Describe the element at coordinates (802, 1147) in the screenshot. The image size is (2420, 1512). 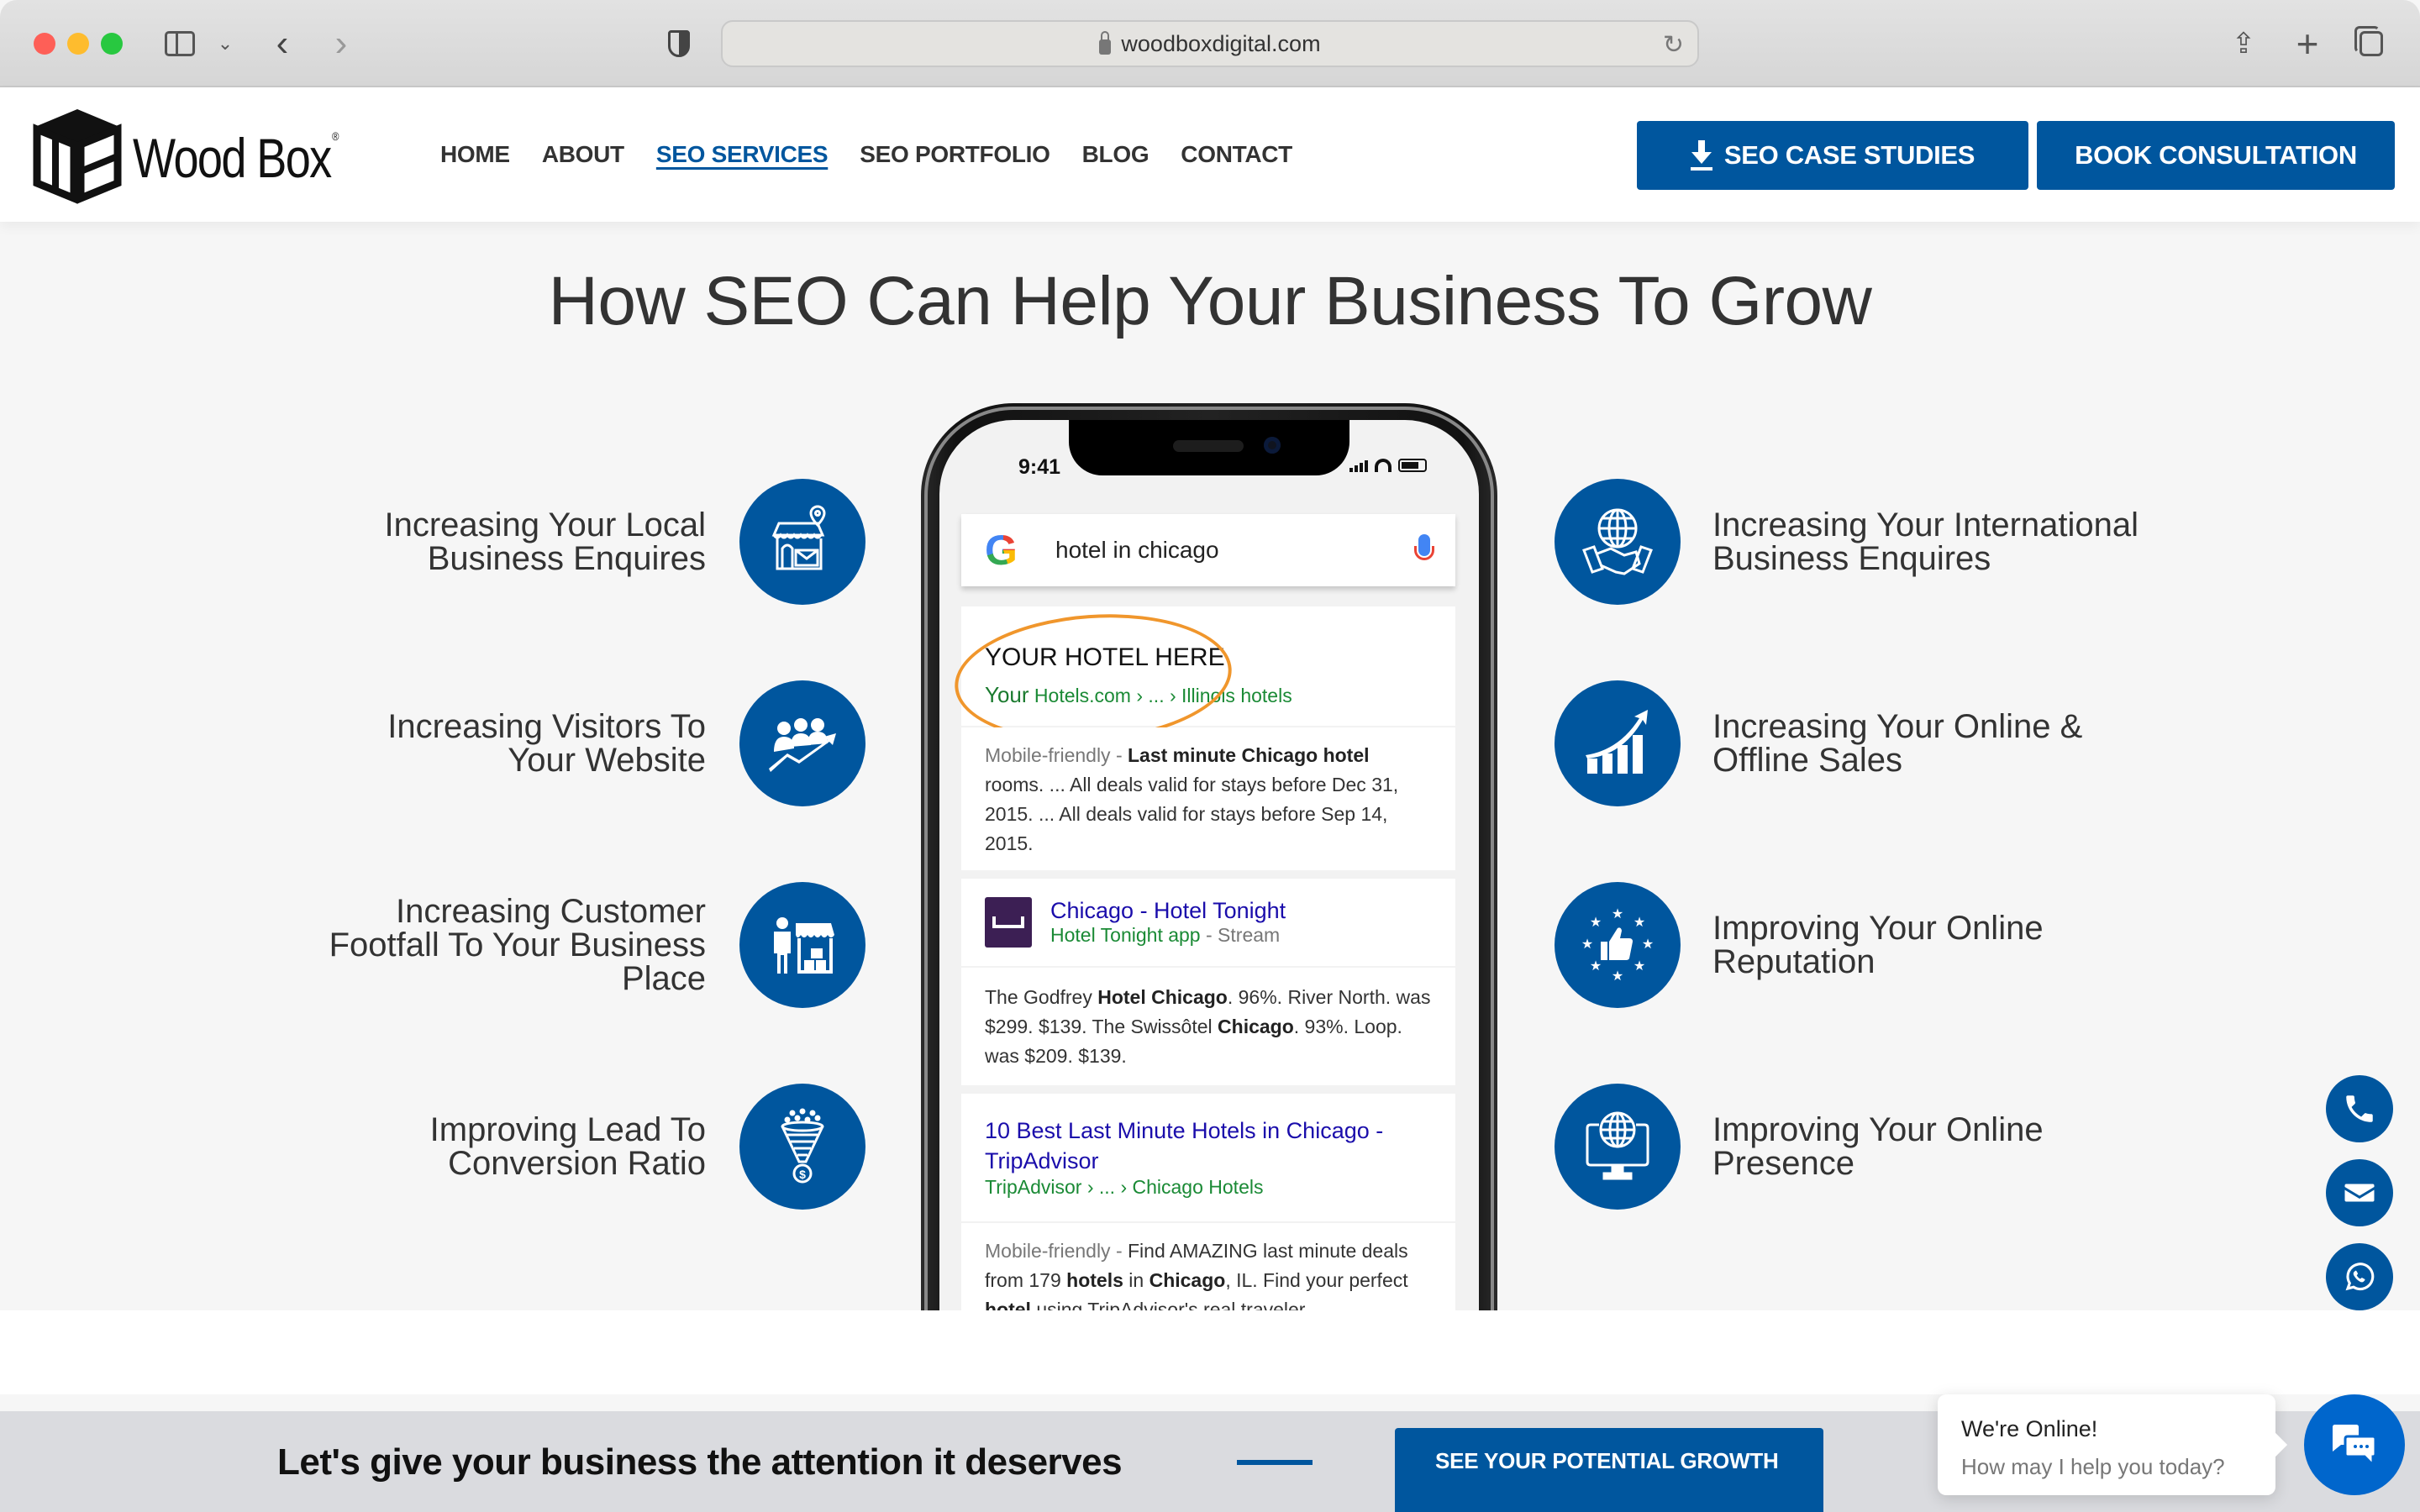
I see `conversion-funnel-icon: $` at that location.